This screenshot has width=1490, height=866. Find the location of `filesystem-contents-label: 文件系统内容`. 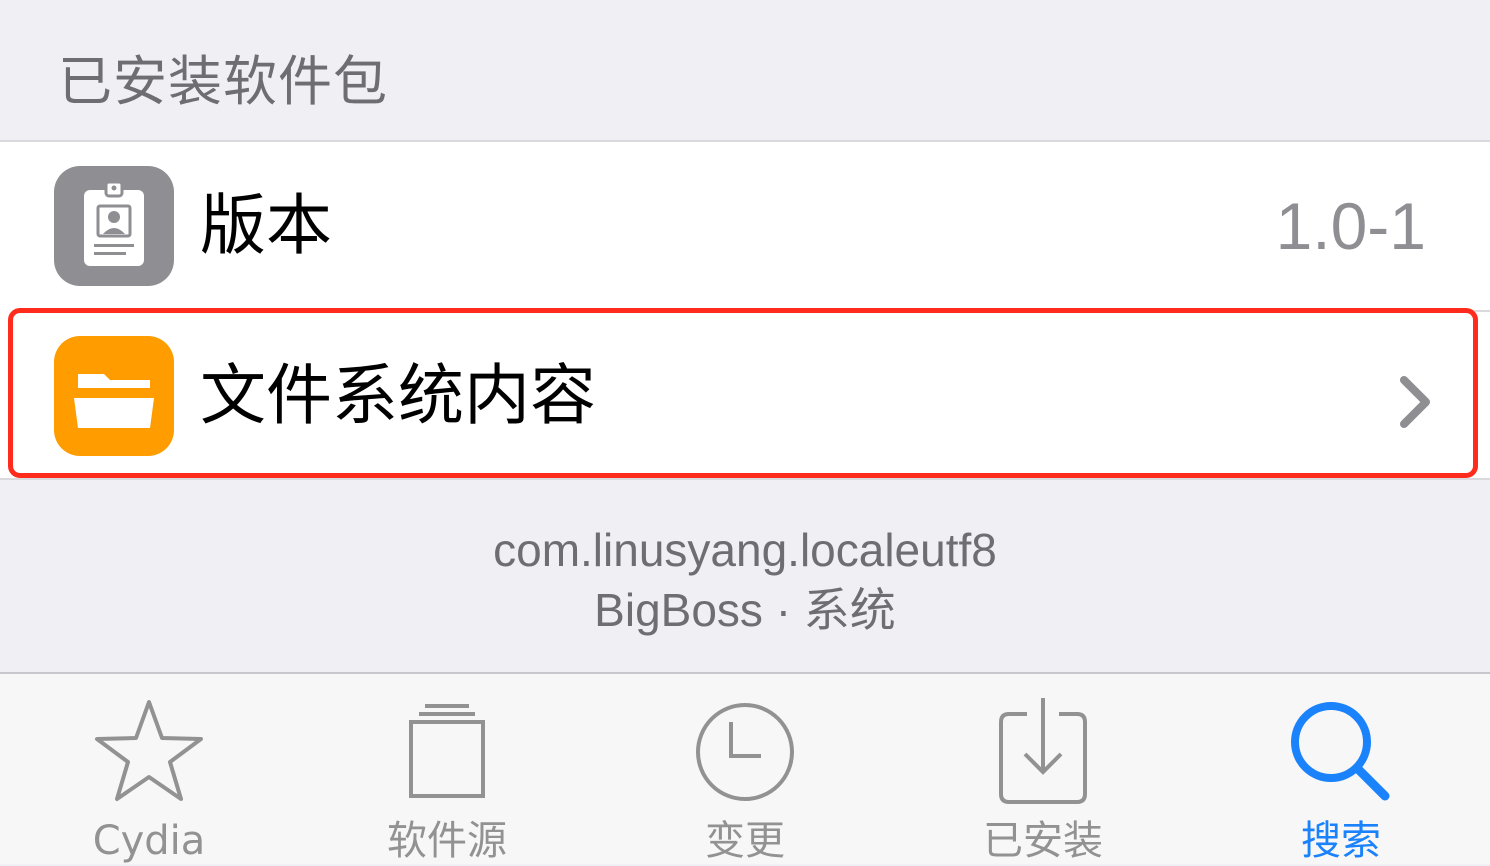

filesystem-contents-label: 文件系统内容 is located at coordinates (398, 395).